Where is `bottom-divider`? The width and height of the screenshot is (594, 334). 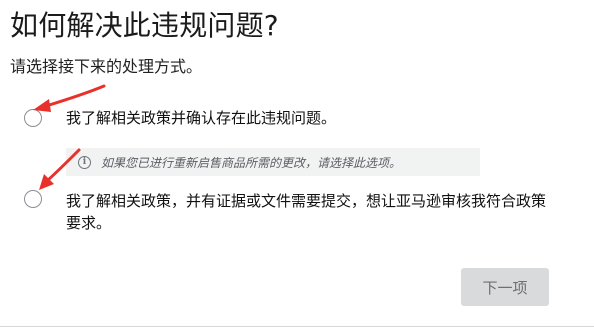
bottom-divider is located at coordinates (297, 326).